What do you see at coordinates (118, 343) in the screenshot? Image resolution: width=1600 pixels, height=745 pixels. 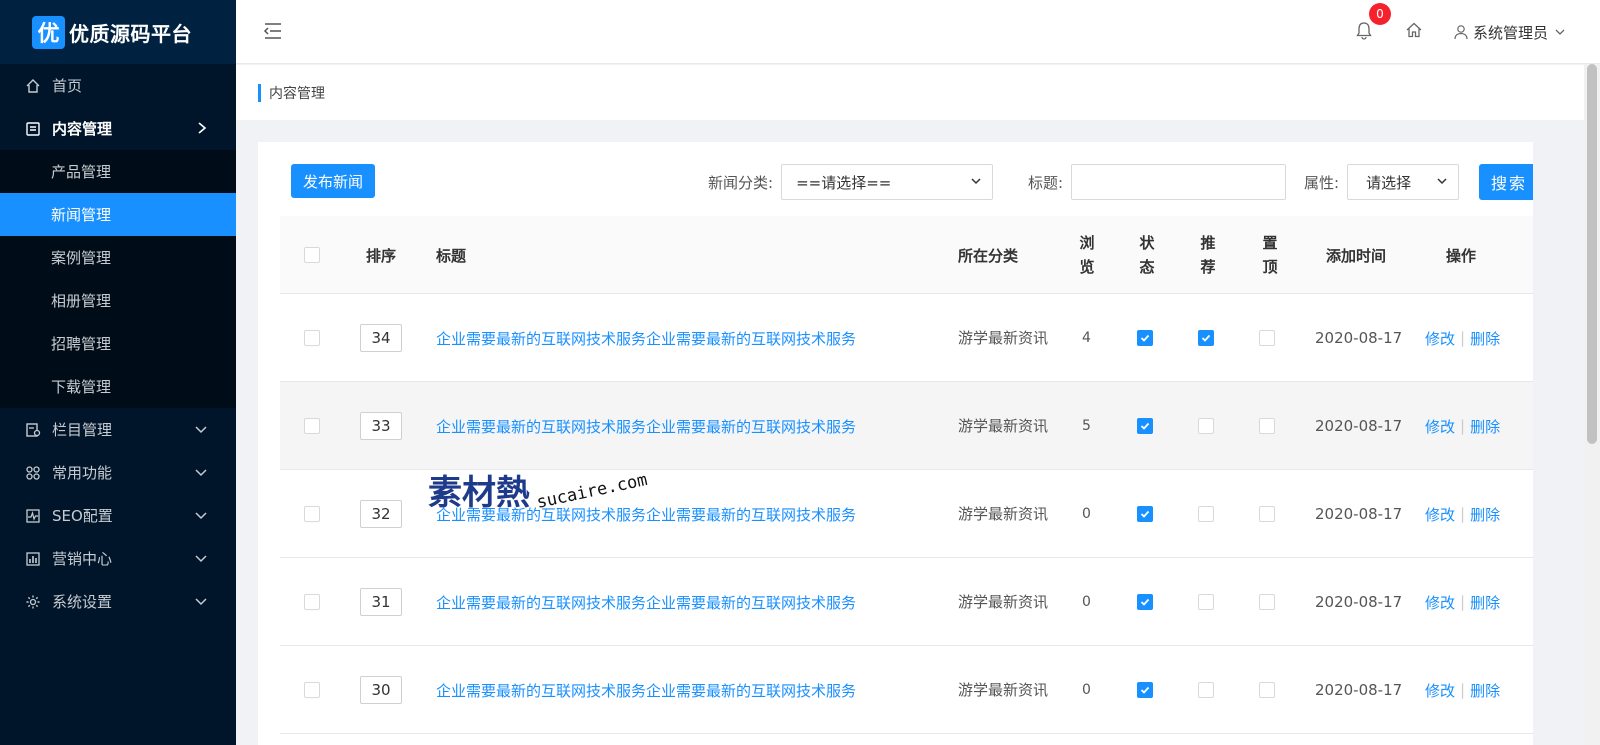 I see `sidebar-item-jobs: 招聘管理` at bounding box center [118, 343].